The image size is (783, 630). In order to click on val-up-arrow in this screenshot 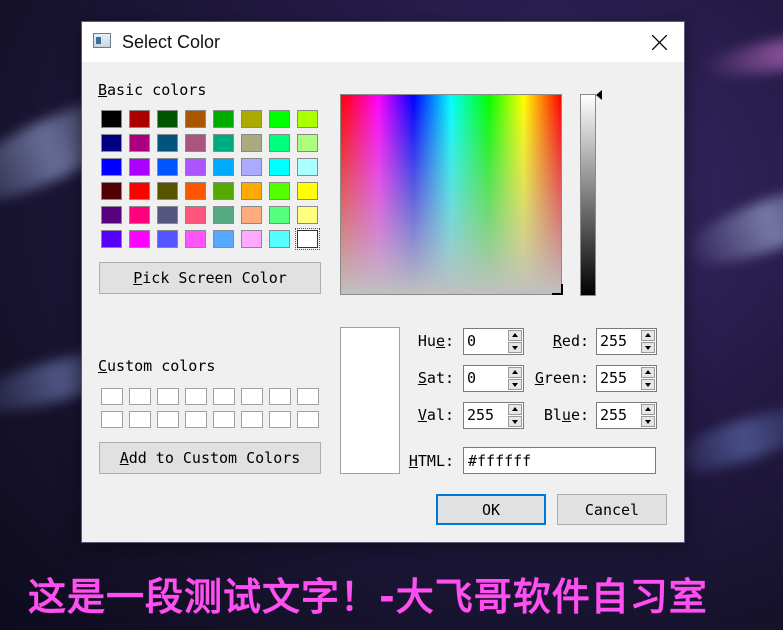, I will do `click(515, 409)`.